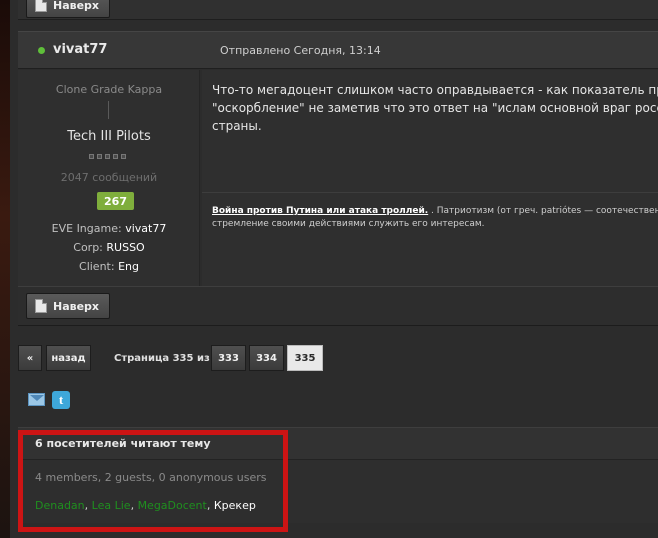  I want to click on active-viewers-header: 6 посетителей читают тему, so click(338, 444).